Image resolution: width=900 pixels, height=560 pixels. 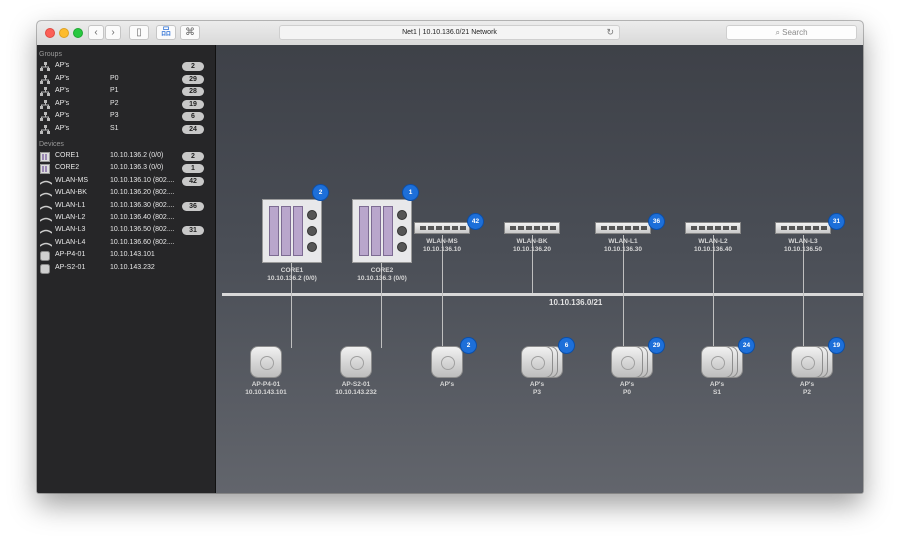 I want to click on chevron-right-icon: ›, so click(x=113, y=32).